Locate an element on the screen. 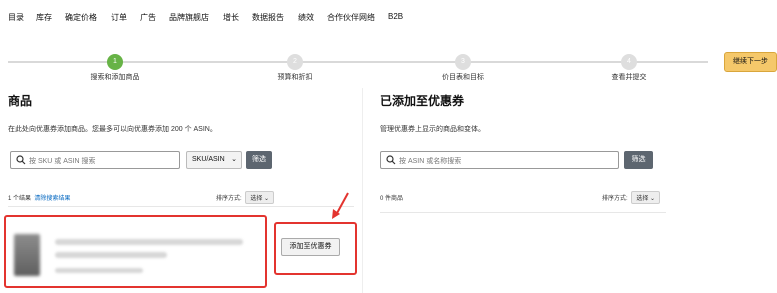 This screenshot has height=293, width=777. step-2-indicator: 2 is located at coordinates (295, 62).